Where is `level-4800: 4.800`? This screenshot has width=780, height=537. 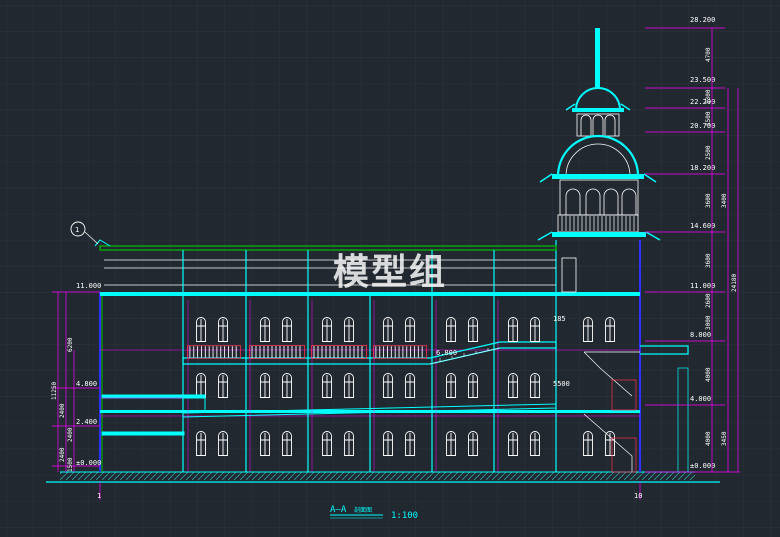 level-4800: 4.800 is located at coordinates (86, 384).